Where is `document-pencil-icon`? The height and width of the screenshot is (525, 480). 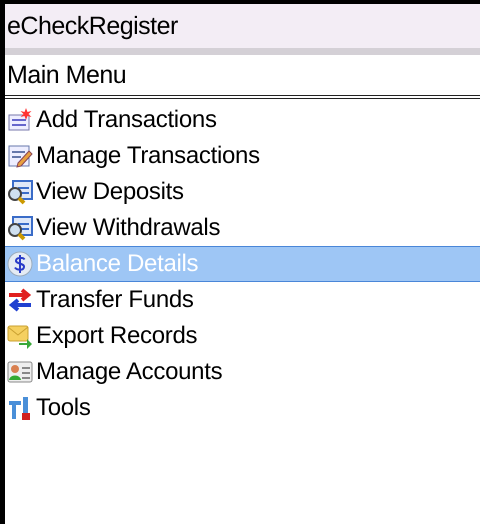
document-pencil-icon is located at coordinates (20, 156).